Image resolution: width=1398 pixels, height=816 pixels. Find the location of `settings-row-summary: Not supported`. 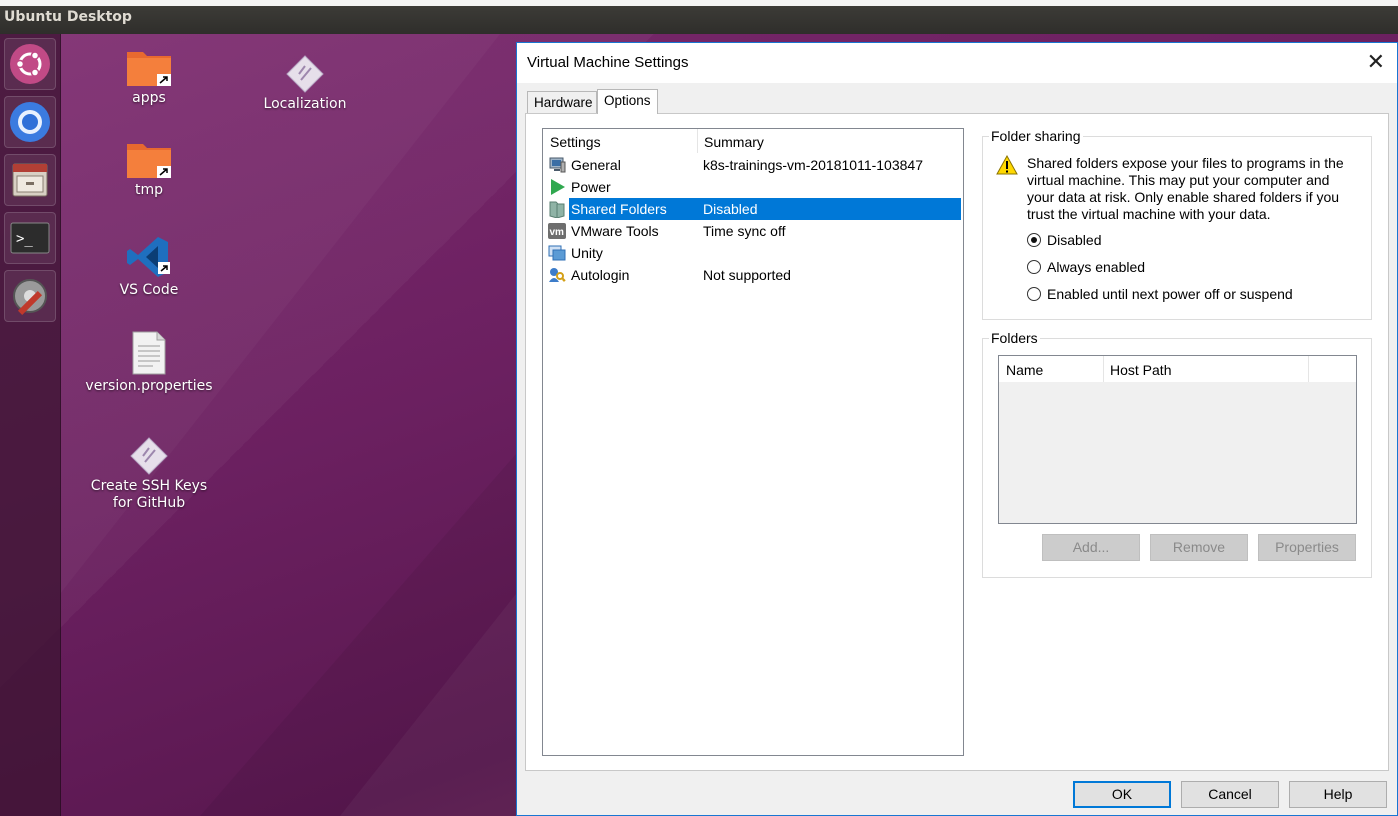

settings-row-summary: Not supported is located at coordinates (747, 275).